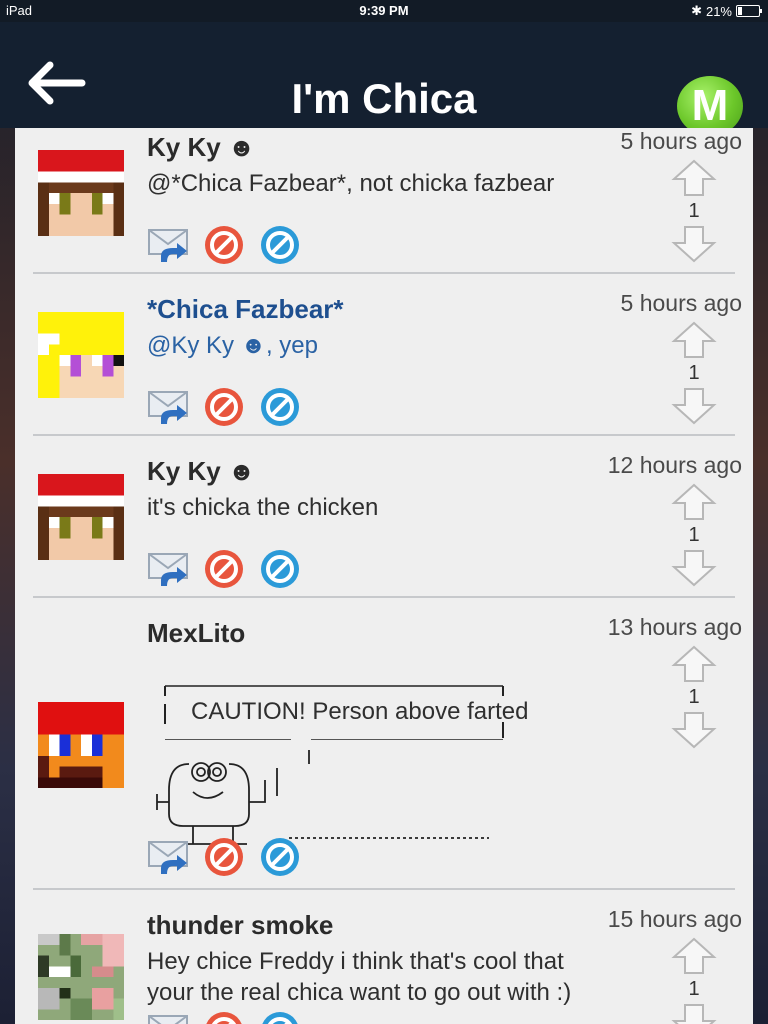 The width and height of the screenshot is (768, 1024). What do you see at coordinates (81, 745) in the screenshot?
I see `mario-avatar` at bounding box center [81, 745].